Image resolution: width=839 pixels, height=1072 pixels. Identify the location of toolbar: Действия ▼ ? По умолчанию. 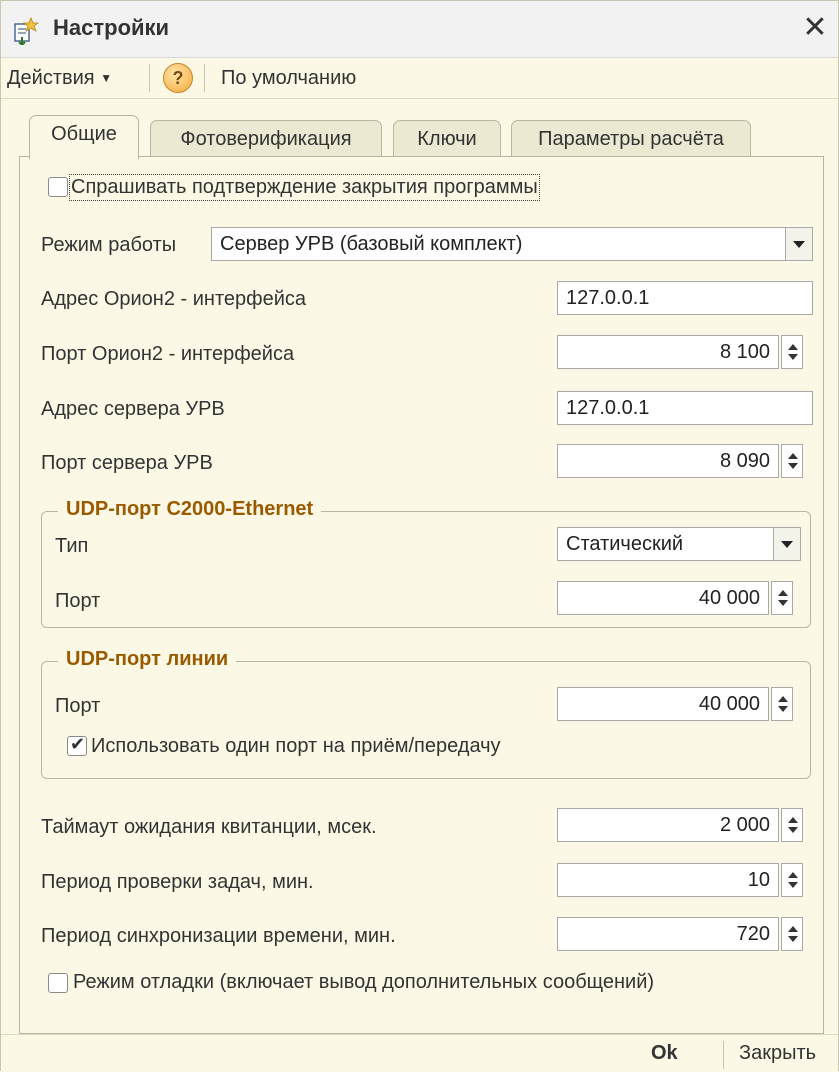
(419, 78).